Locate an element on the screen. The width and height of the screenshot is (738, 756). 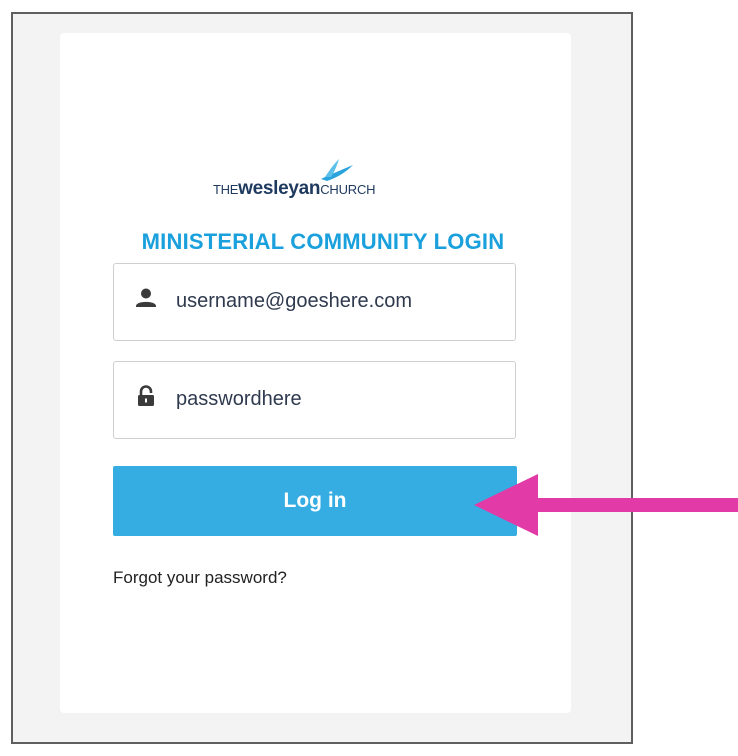
logo-church: CHURCH is located at coordinates (348, 189).